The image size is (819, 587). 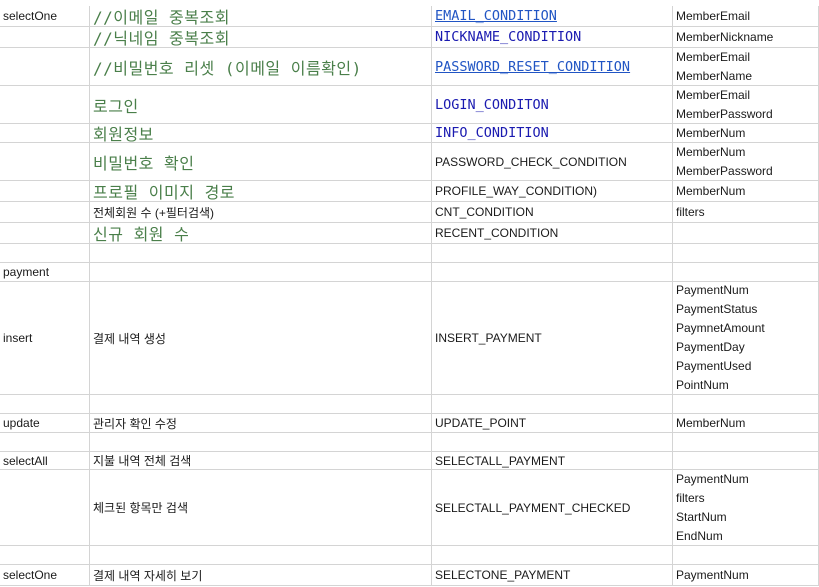 I want to click on cell-operation: payment, so click(x=45, y=272).